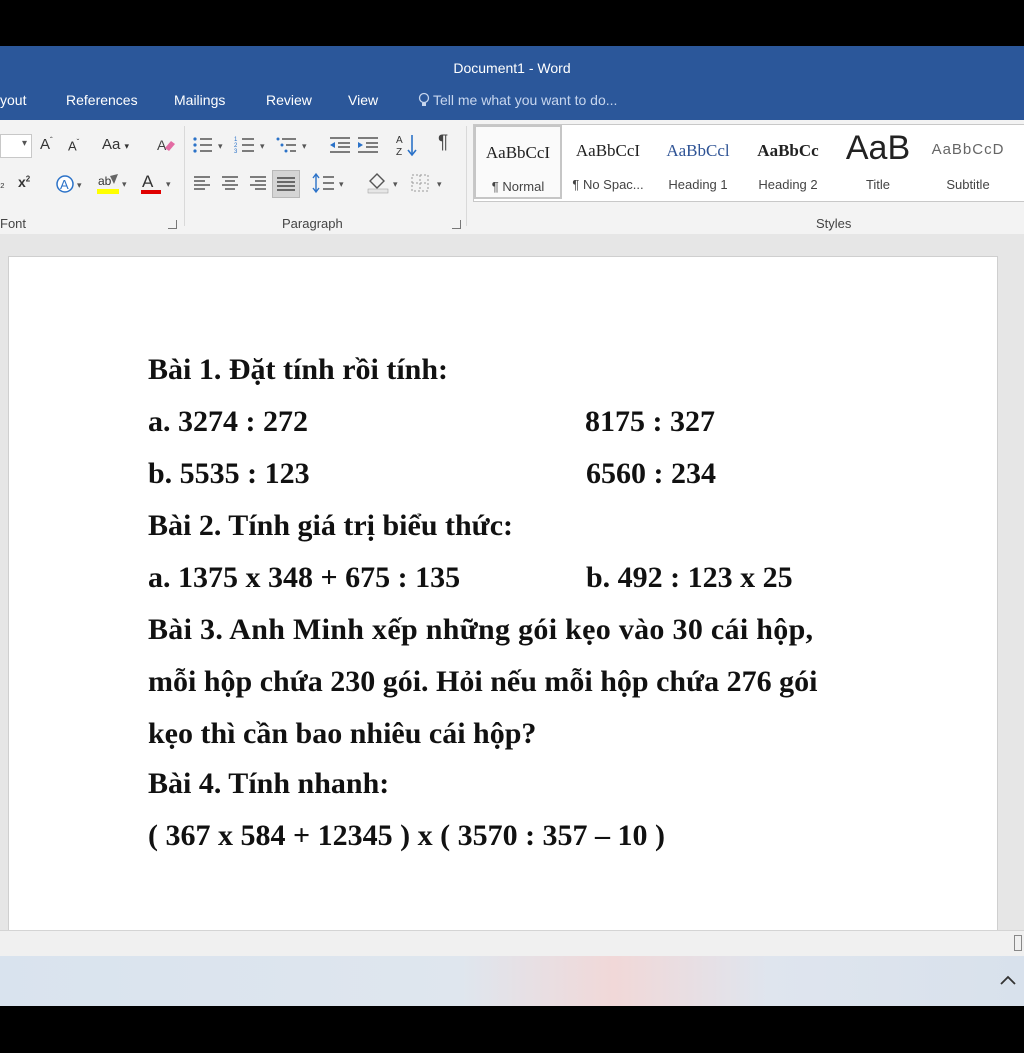 This screenshot has width=1024, height=1053. What do you see at coordinates (157, 186) in the screenshot?
I see `font-color-icon: A ▾` at bounding box center [157, 186].